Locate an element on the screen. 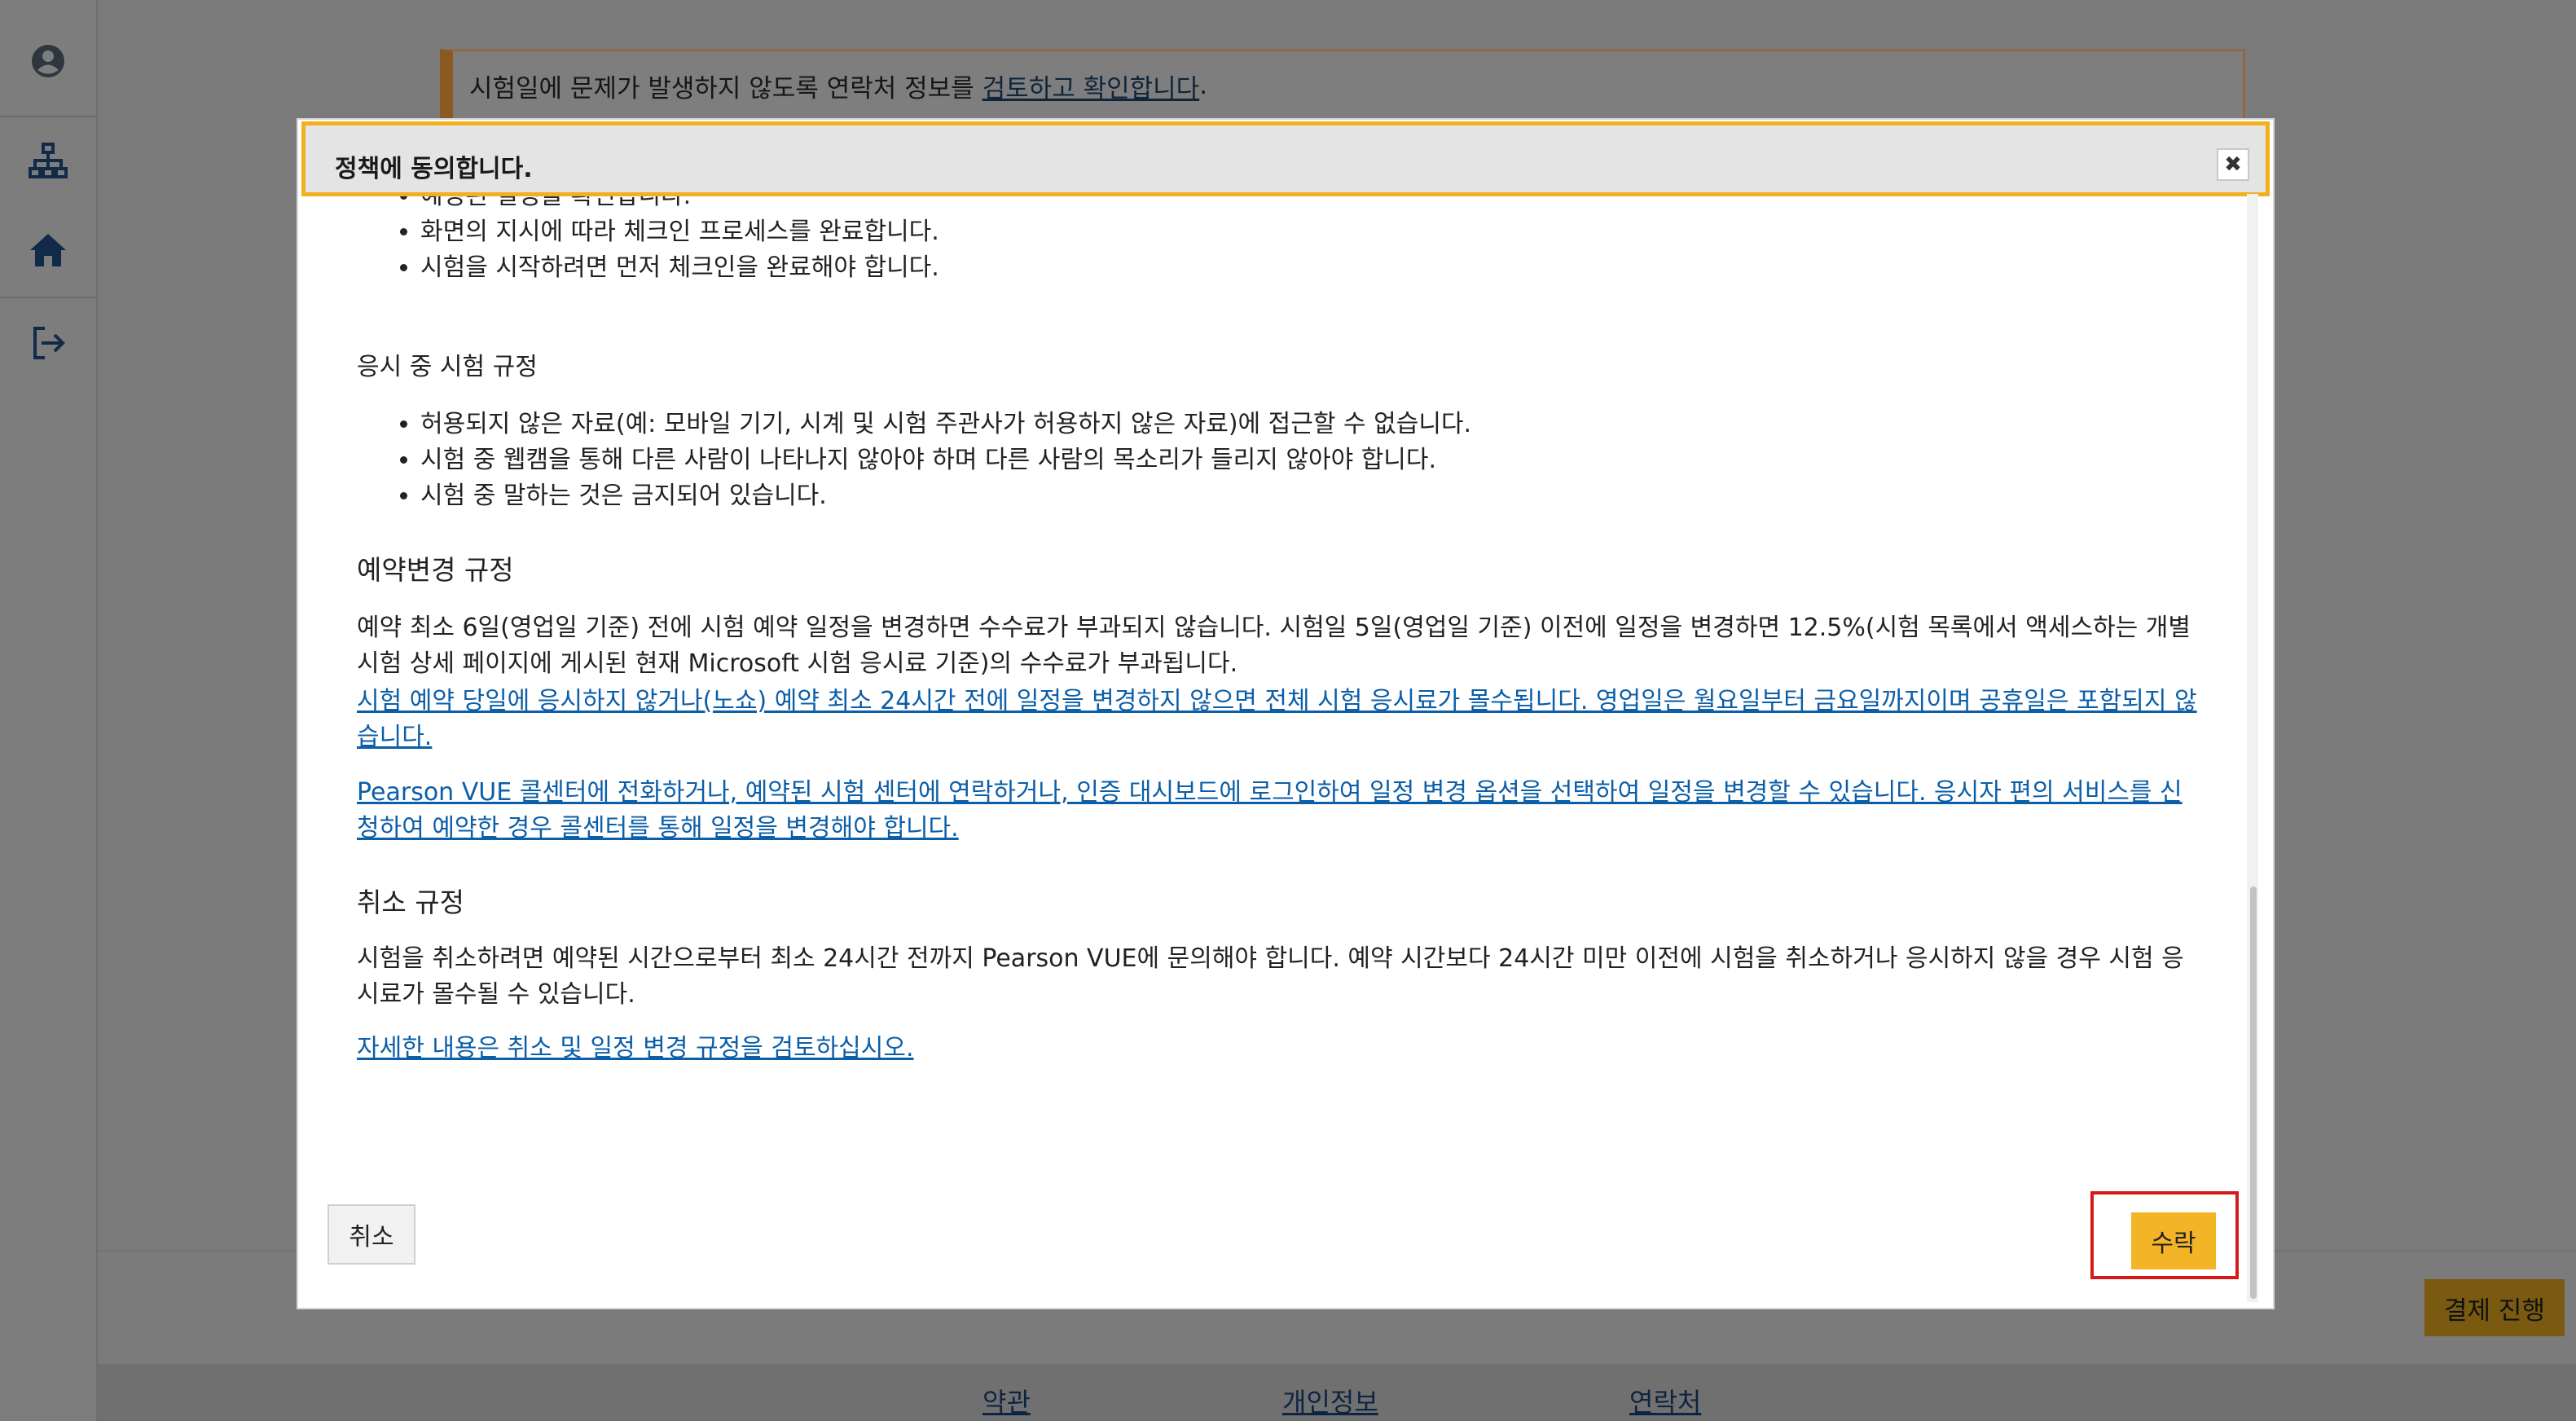 Image resolution: width=2576 pixels, height=1421 pixels. sitemap-icon is located at coordinates (48, 162).